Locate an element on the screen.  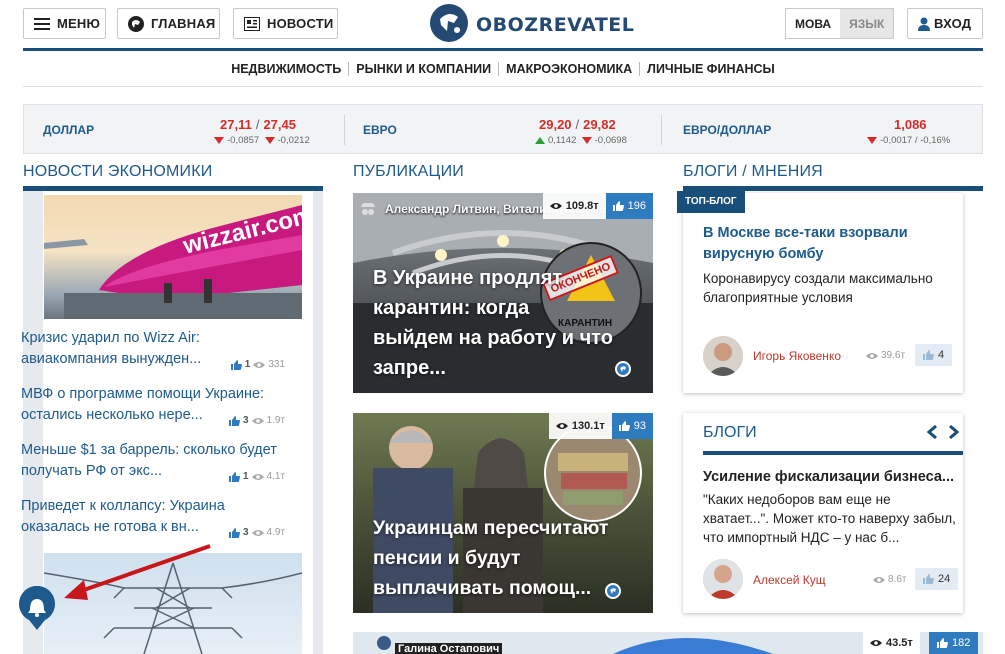
nav-personal-finance: ЛИЧНЫЕ ФИНАНСЫ is located at coordinates (711, 69).